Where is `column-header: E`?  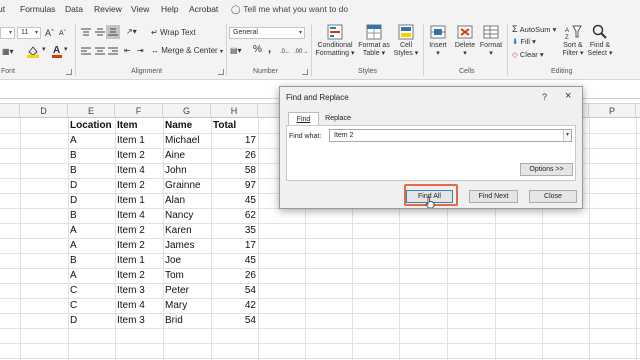 column-header: E is located at coordinates (91, 111).